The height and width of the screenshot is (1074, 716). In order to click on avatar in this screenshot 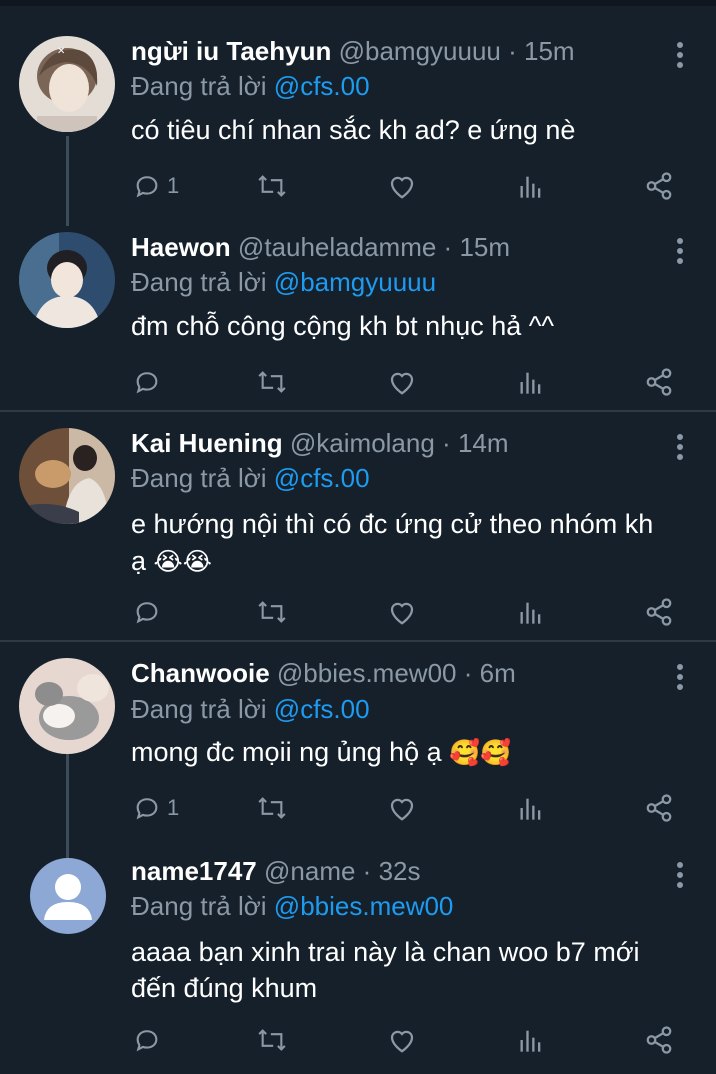, I will do `click(68, 896)`.